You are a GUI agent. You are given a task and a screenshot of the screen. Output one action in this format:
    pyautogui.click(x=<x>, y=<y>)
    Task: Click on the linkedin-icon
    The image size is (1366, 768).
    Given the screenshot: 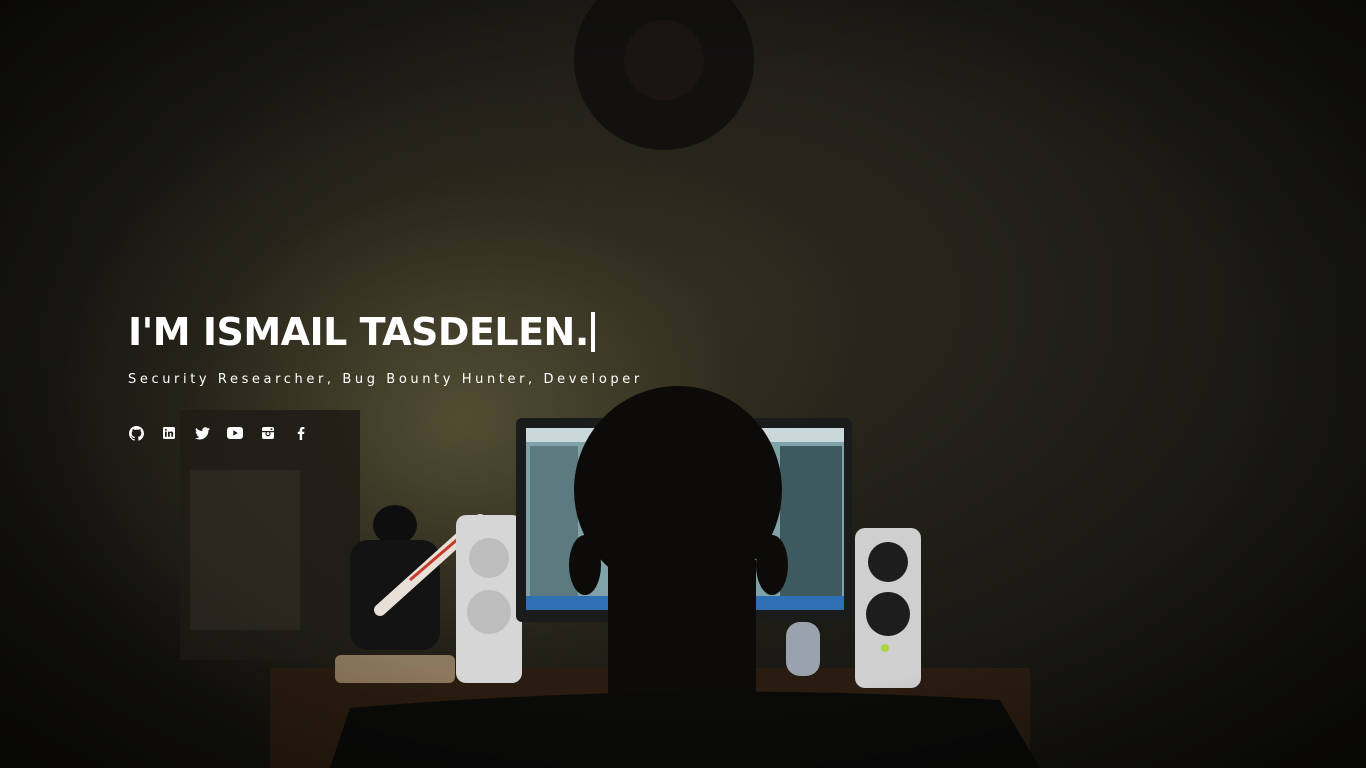 What is the action you would take?
    pyautogui.click(x=169, y=433)
    